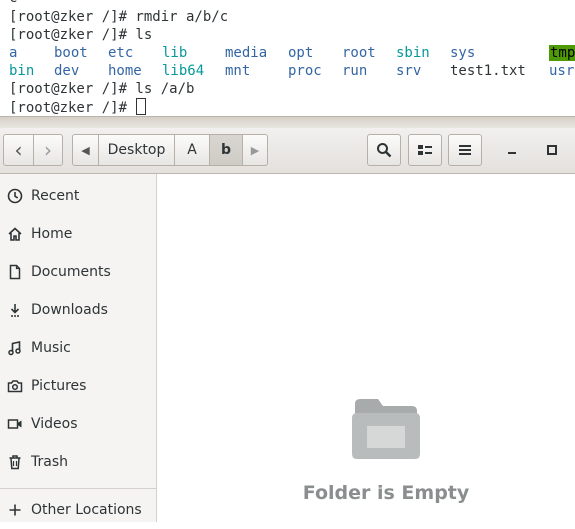 The width and height of the screenshot is (575, 529). I want to click on document-icon, so click(15, 272).